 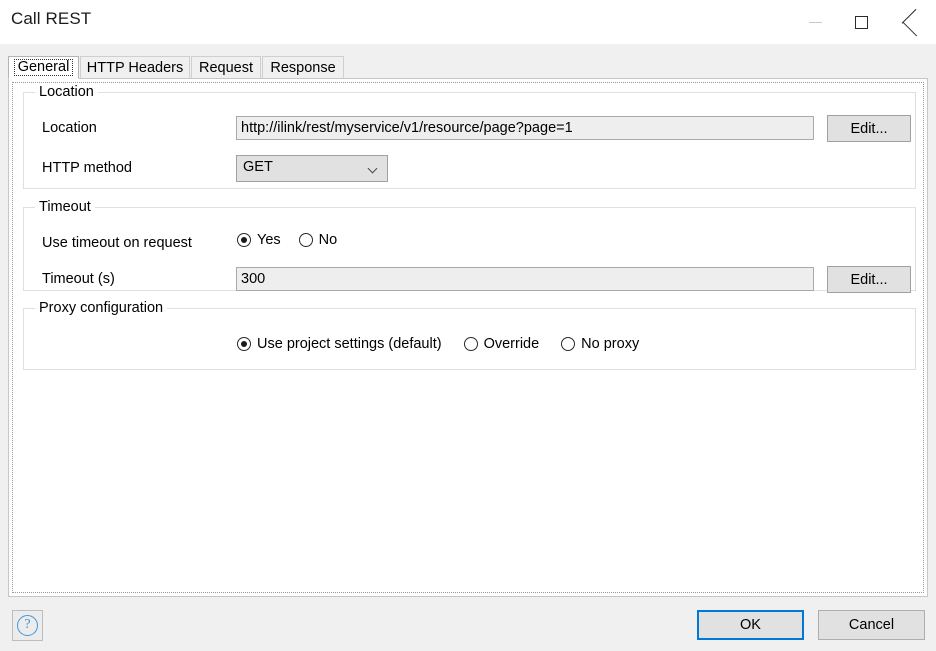 I want to click on help-button: ?, so click(x=27, y=625).